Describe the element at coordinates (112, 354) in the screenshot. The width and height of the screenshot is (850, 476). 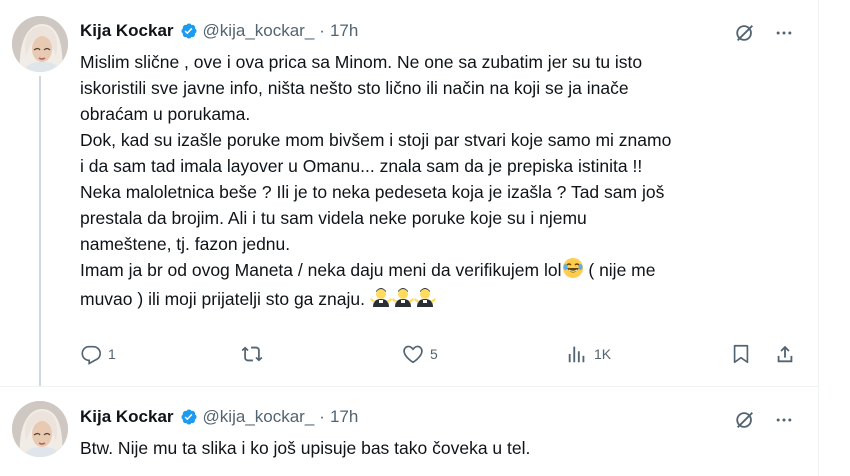
I see `reply-count: 1` at that location.